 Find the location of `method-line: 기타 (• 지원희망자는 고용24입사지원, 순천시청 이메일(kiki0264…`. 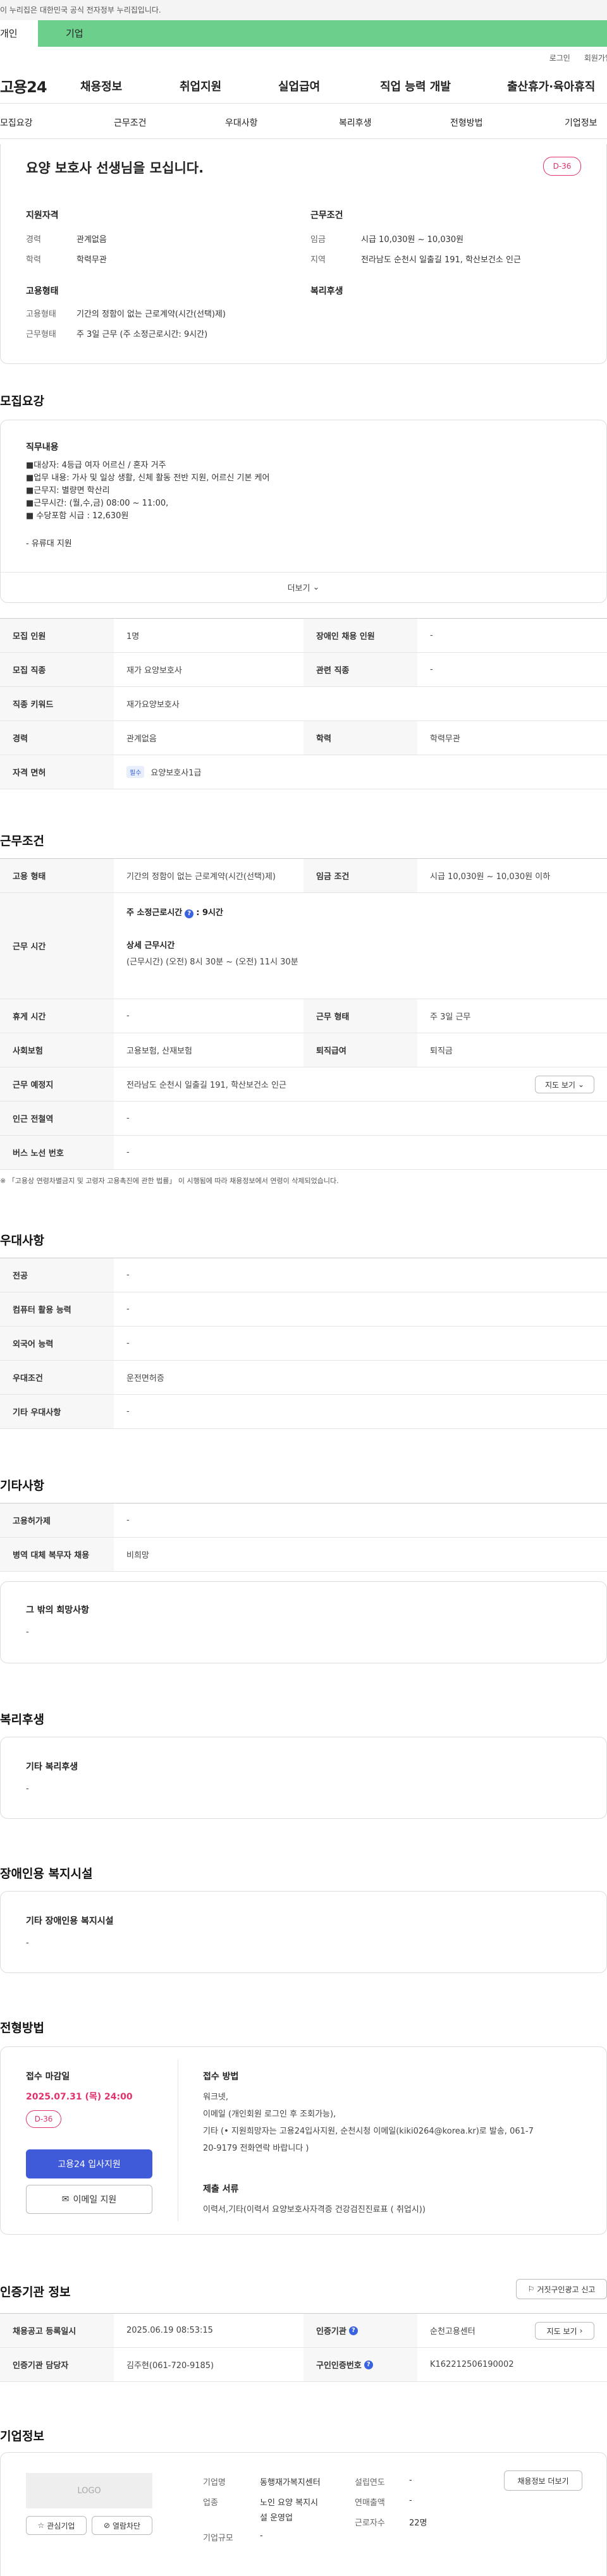

method-line: 기타 (• 지원희망자는 고용24입사지원, 순천시청 이메일(kiki0264… is located at coordinates (369, 2131).